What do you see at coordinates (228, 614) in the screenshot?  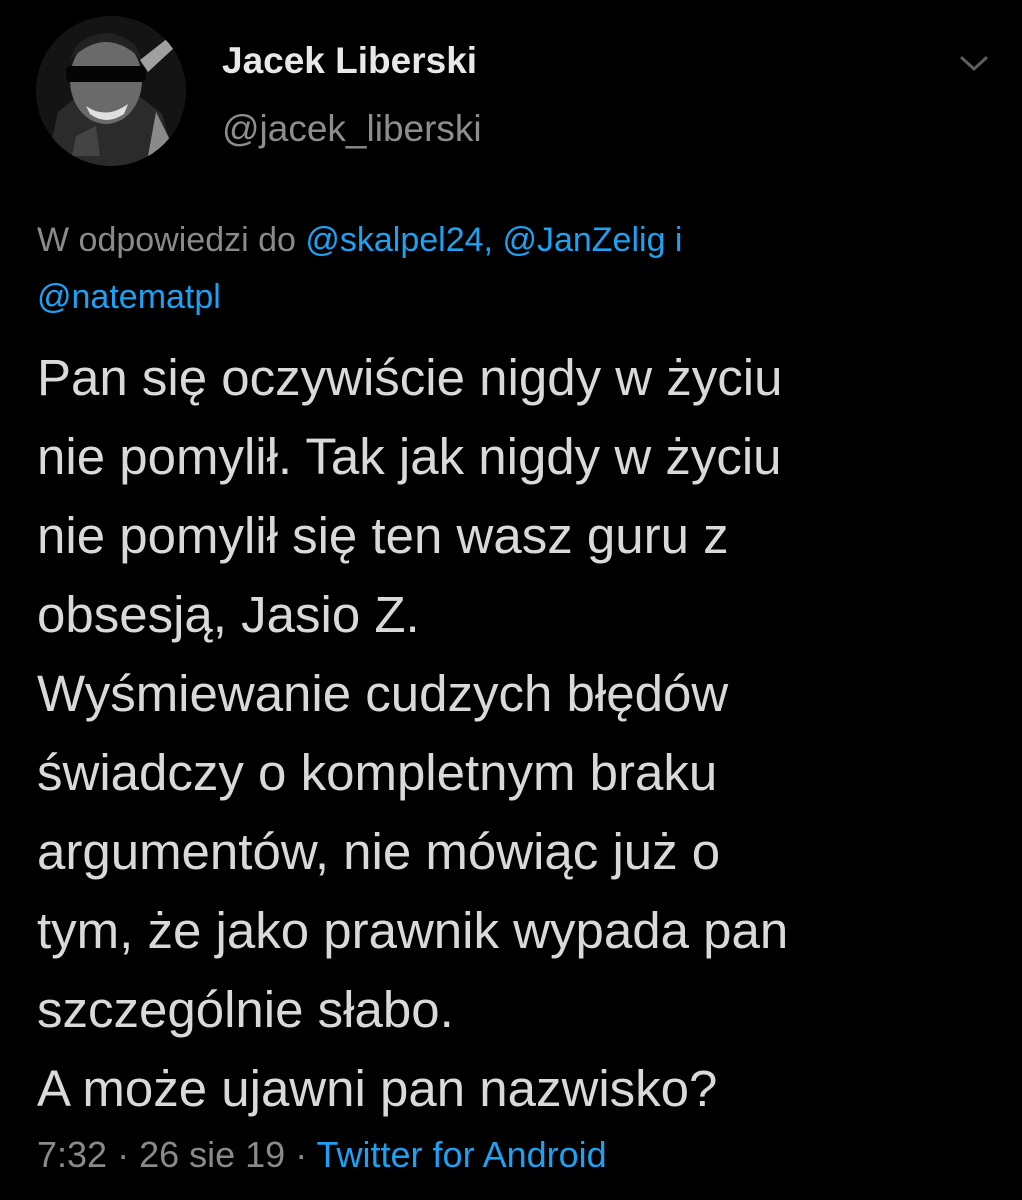 I see `tweet-line: obsesją, Jasio Z.` at bounding box center [228, 614].